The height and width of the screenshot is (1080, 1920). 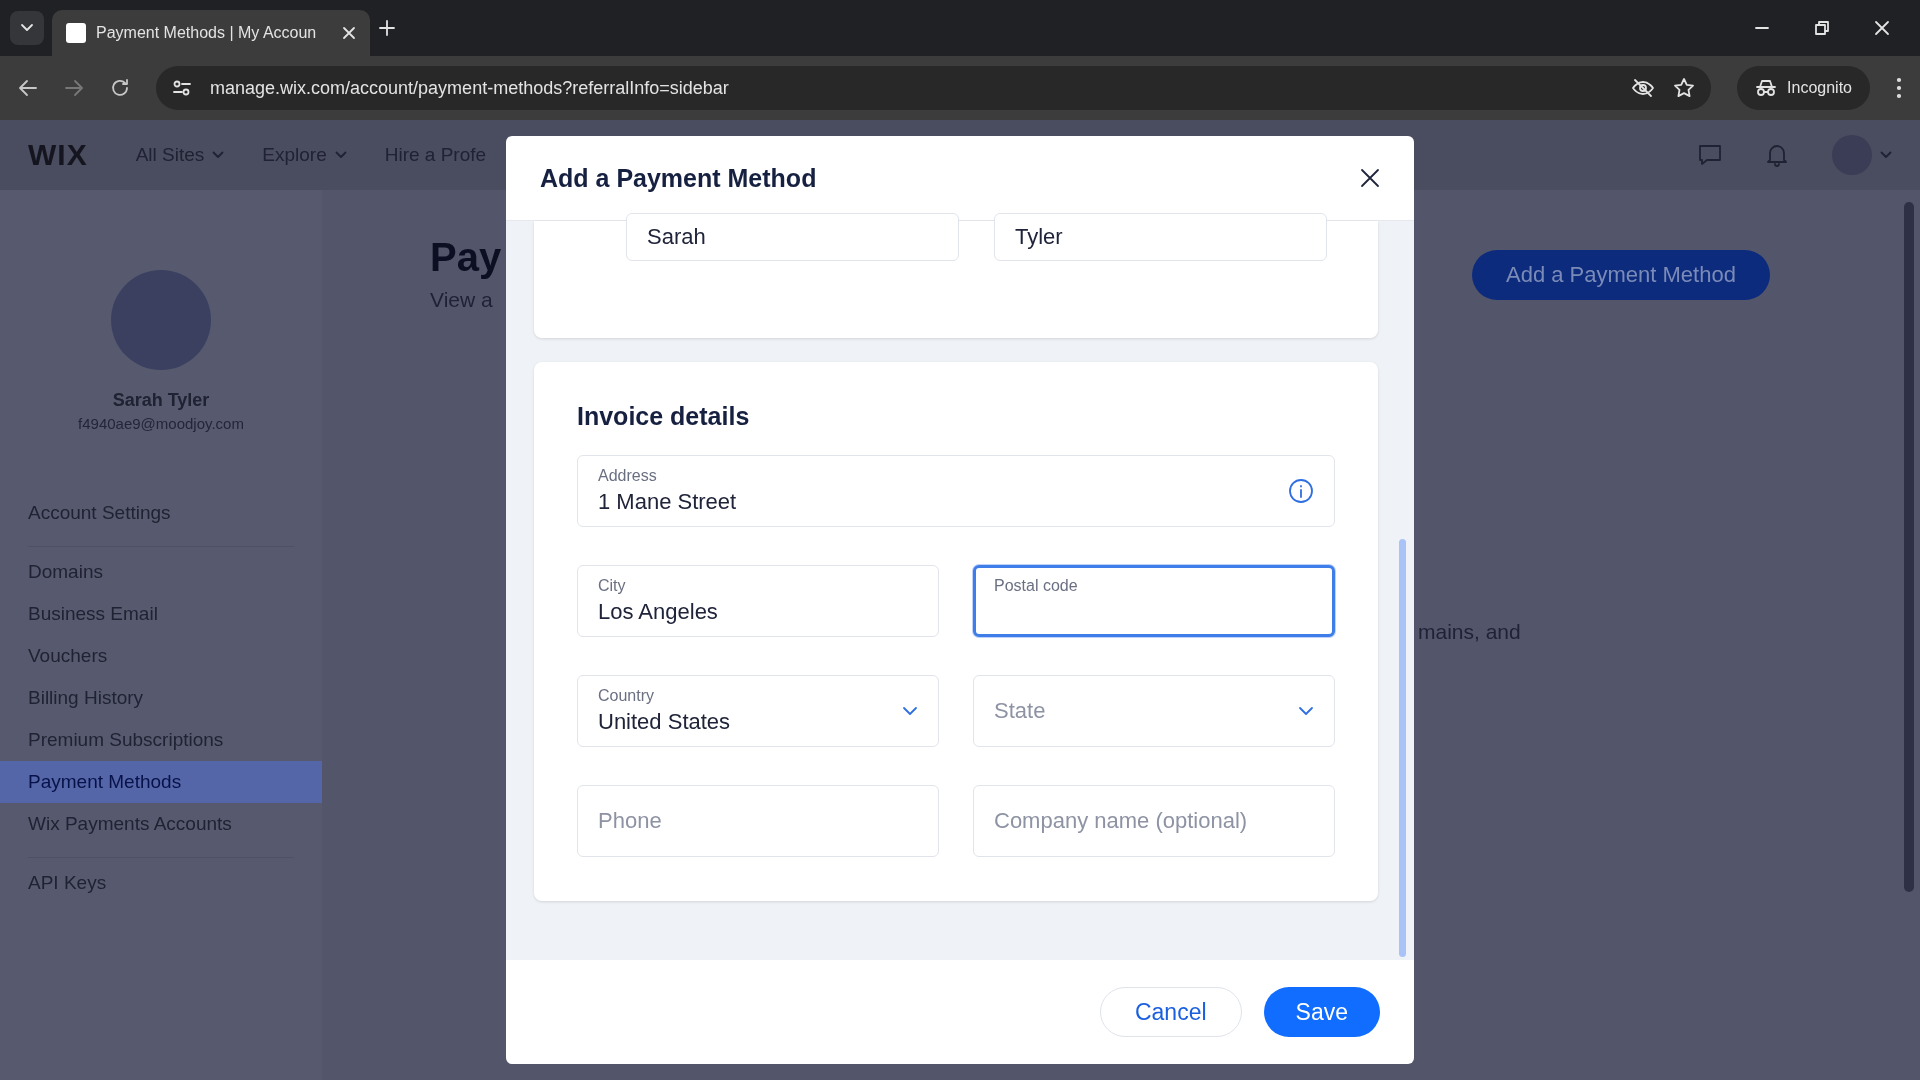 I want to click on select-field: Country United States, so click(x=758, y=711).